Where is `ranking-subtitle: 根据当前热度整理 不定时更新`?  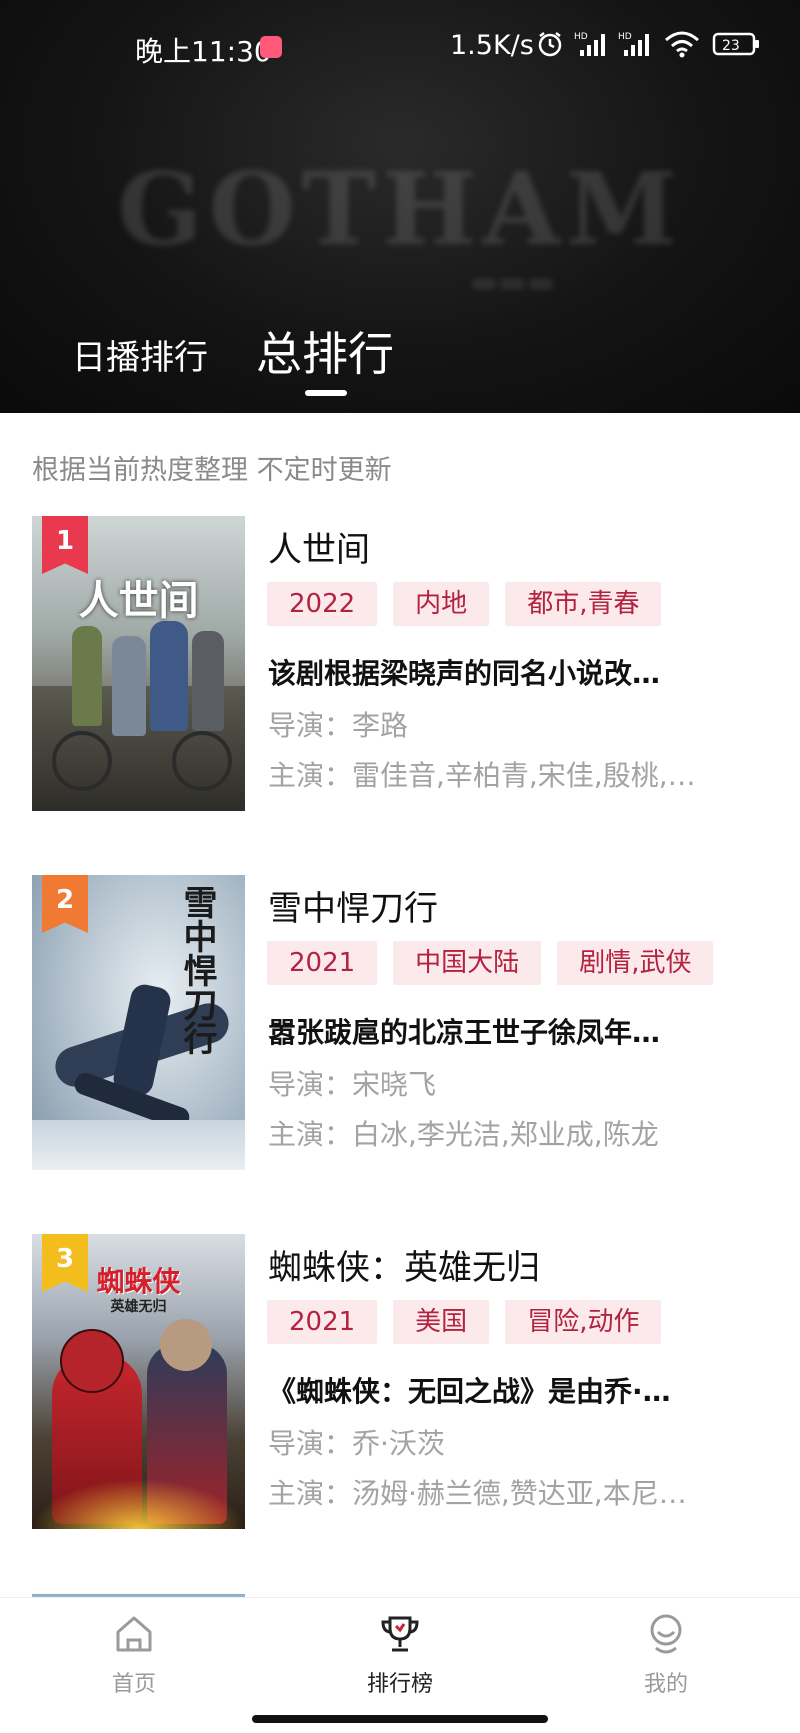
ranking-subtitle: 根据当前热度整理 不定时更新 is located at coordinates (212, 470).